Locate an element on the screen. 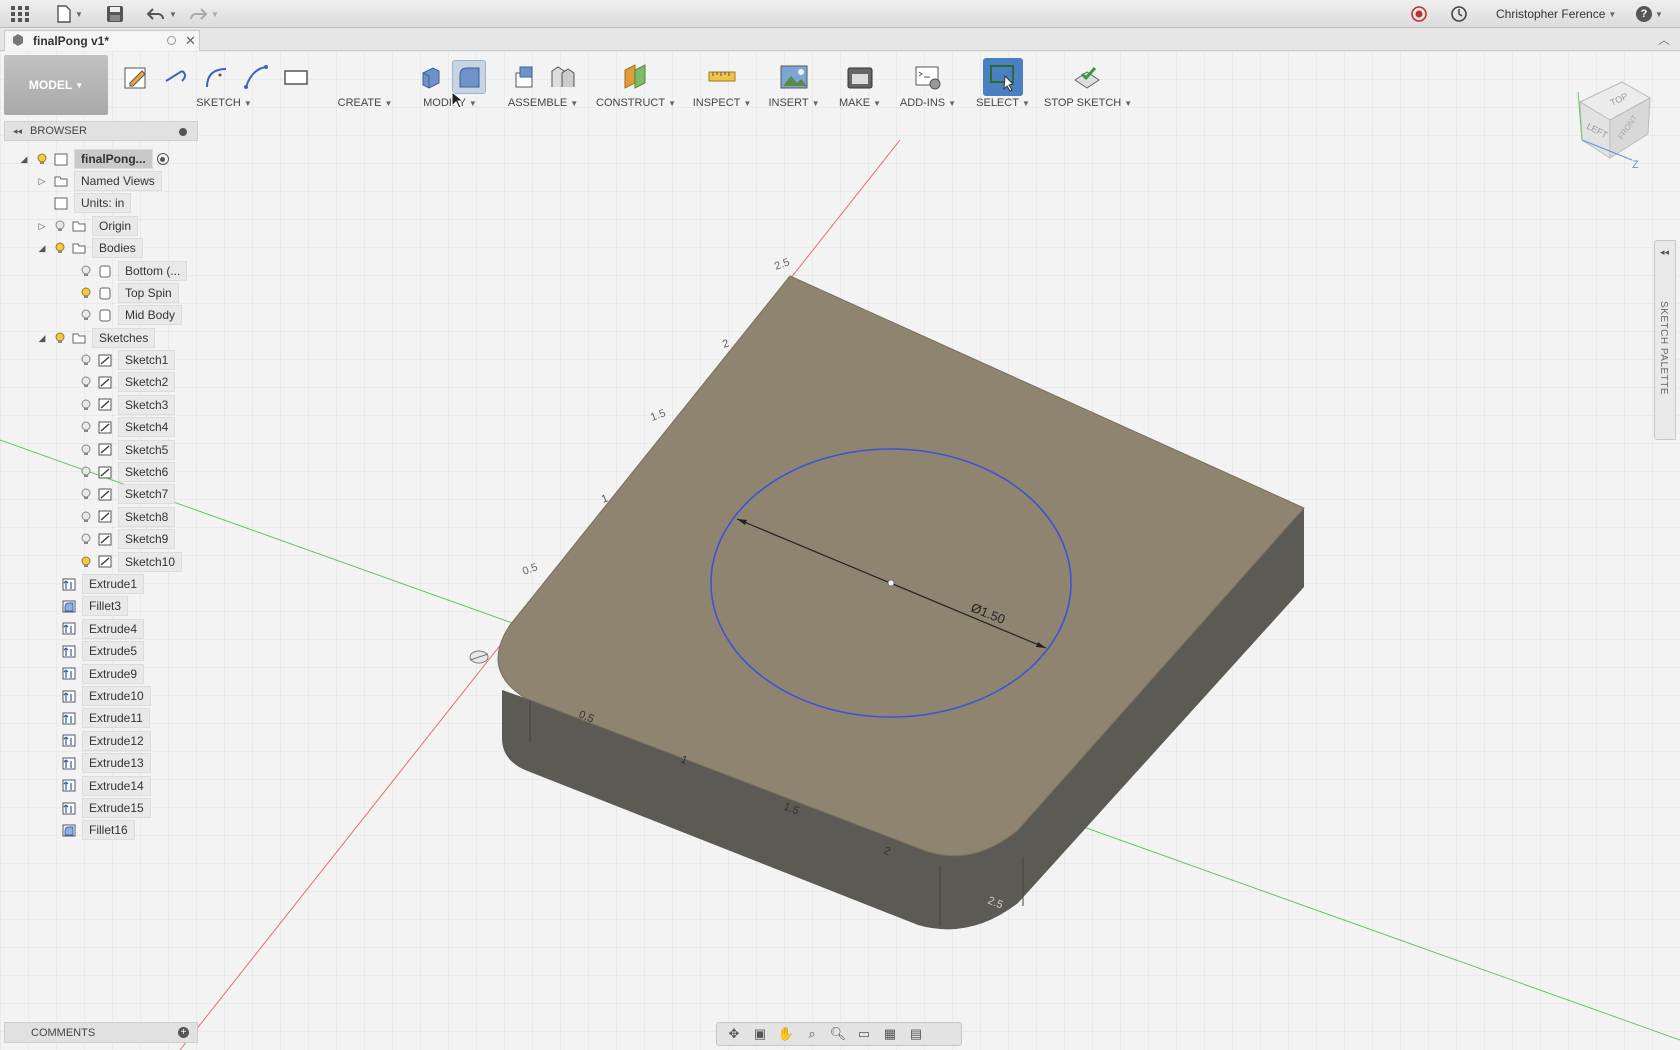 This screenshot has height=1050, width=1680. undo-icon: ▼ is located at coordinates (161, 14).